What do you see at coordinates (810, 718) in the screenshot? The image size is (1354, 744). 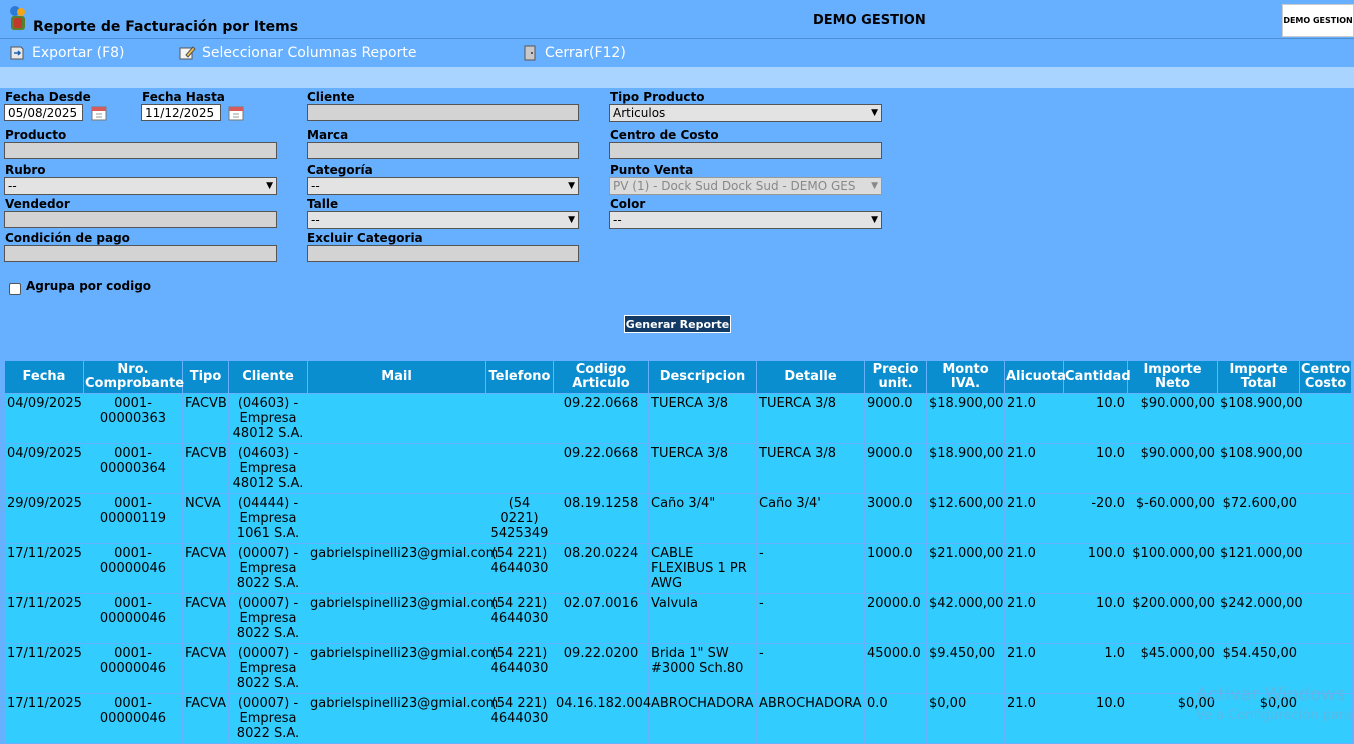 I see `table-cell: ABROCHADORA` at bounding box center [810, 718].